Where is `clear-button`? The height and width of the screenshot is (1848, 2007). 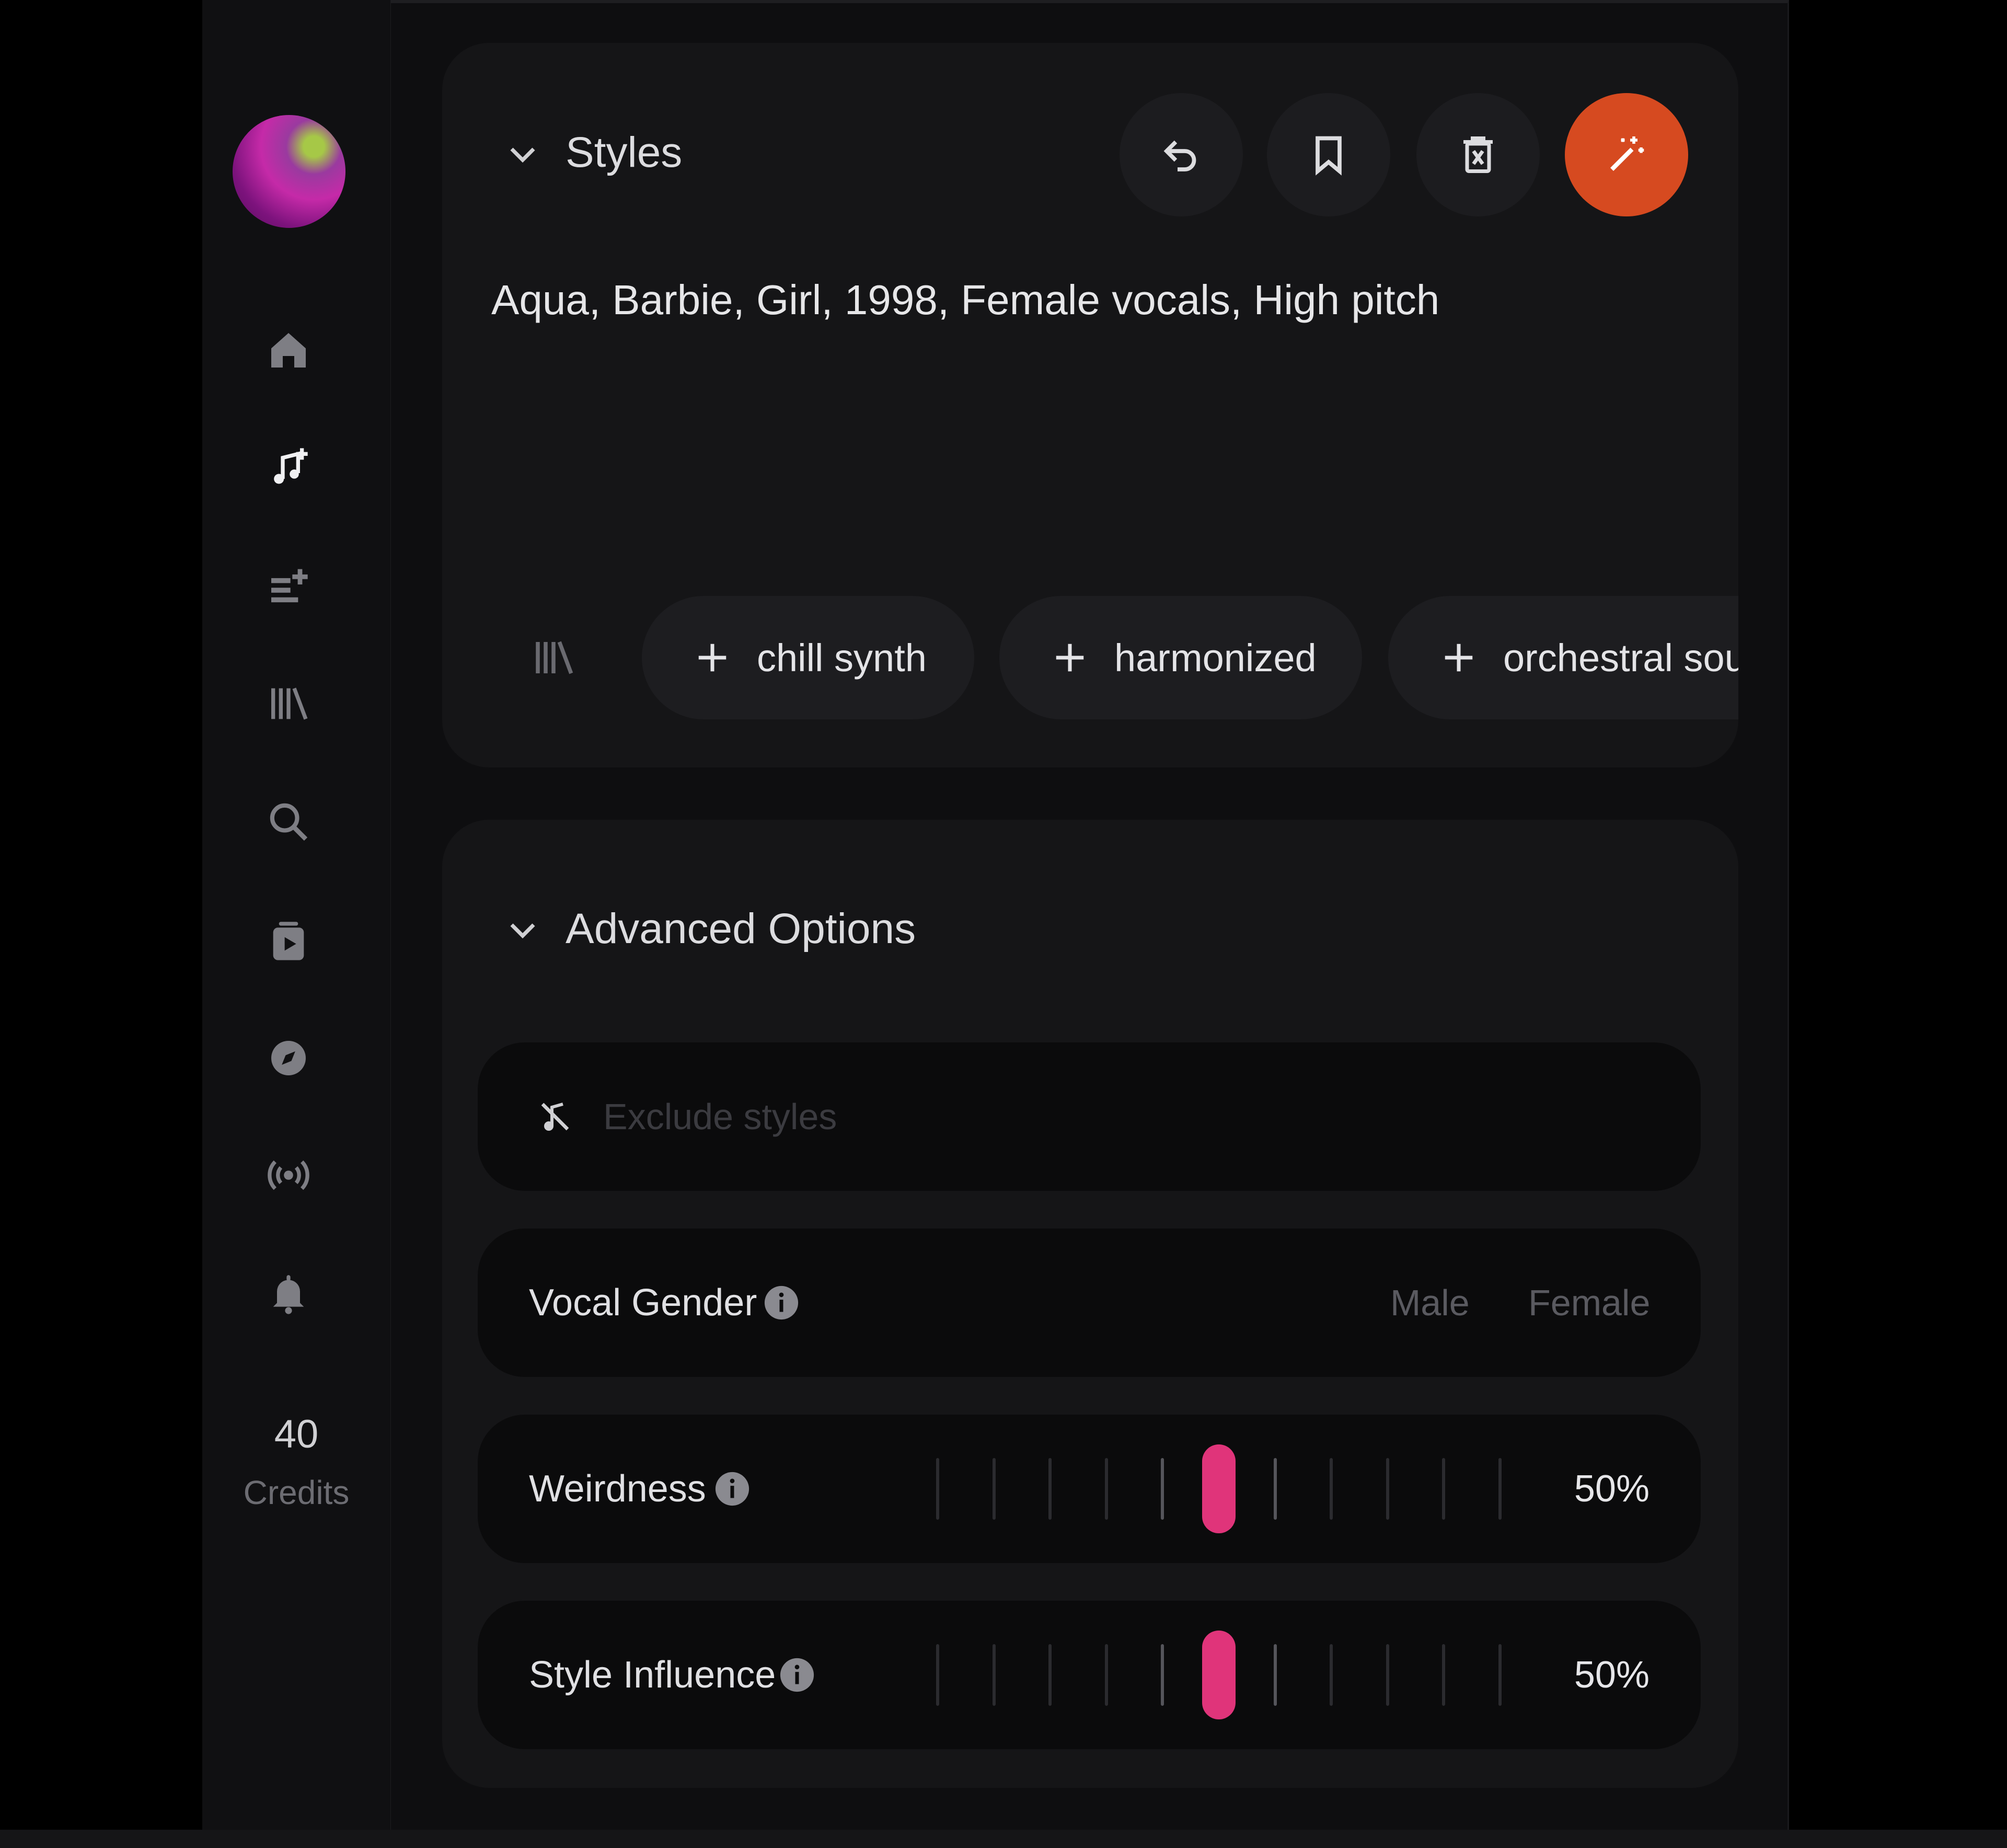 clear-button is located at coordinates (1478, 155).